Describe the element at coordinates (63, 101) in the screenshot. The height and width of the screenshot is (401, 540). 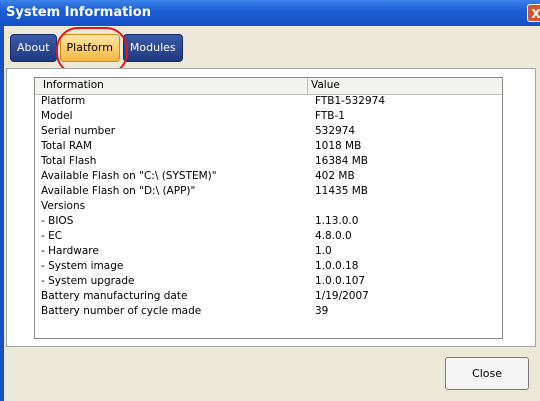
I see `row-info: Platform` at that location.